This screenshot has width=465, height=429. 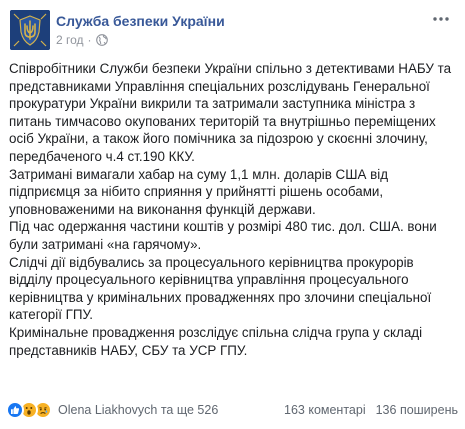 What do you see at coordinates (325, 410) in the screenshot?
I see `comments-count-link: 163 коментарі` at bounding box center [325, 410].